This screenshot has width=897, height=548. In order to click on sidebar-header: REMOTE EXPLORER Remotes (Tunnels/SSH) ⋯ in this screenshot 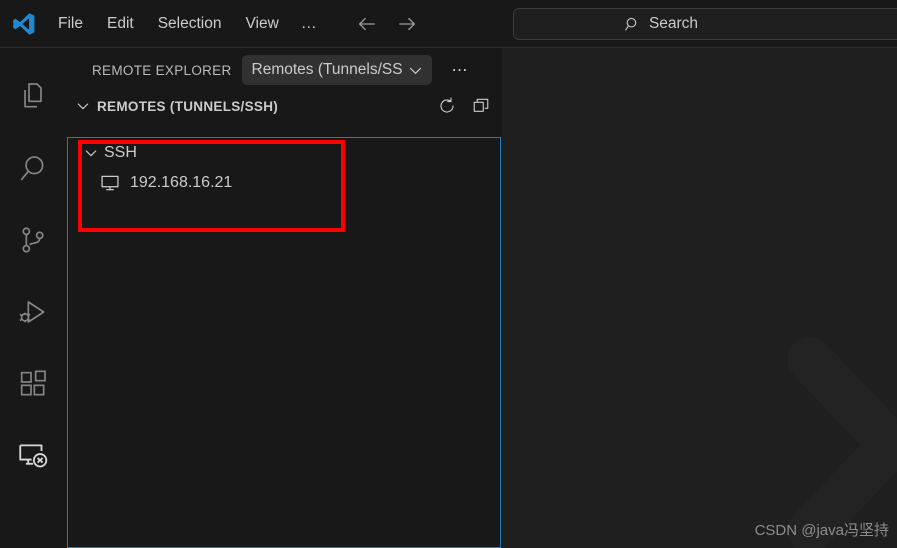, I will do `click(283, 70)`.